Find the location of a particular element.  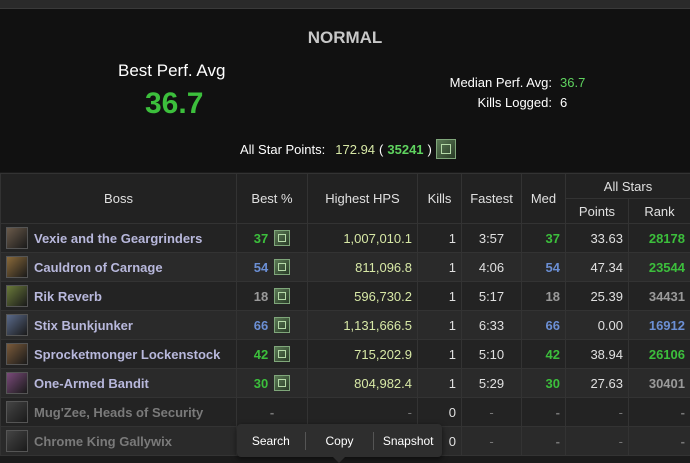

selection-toolbar: Search Copy Snapshot is located at coordinates (339, 440).